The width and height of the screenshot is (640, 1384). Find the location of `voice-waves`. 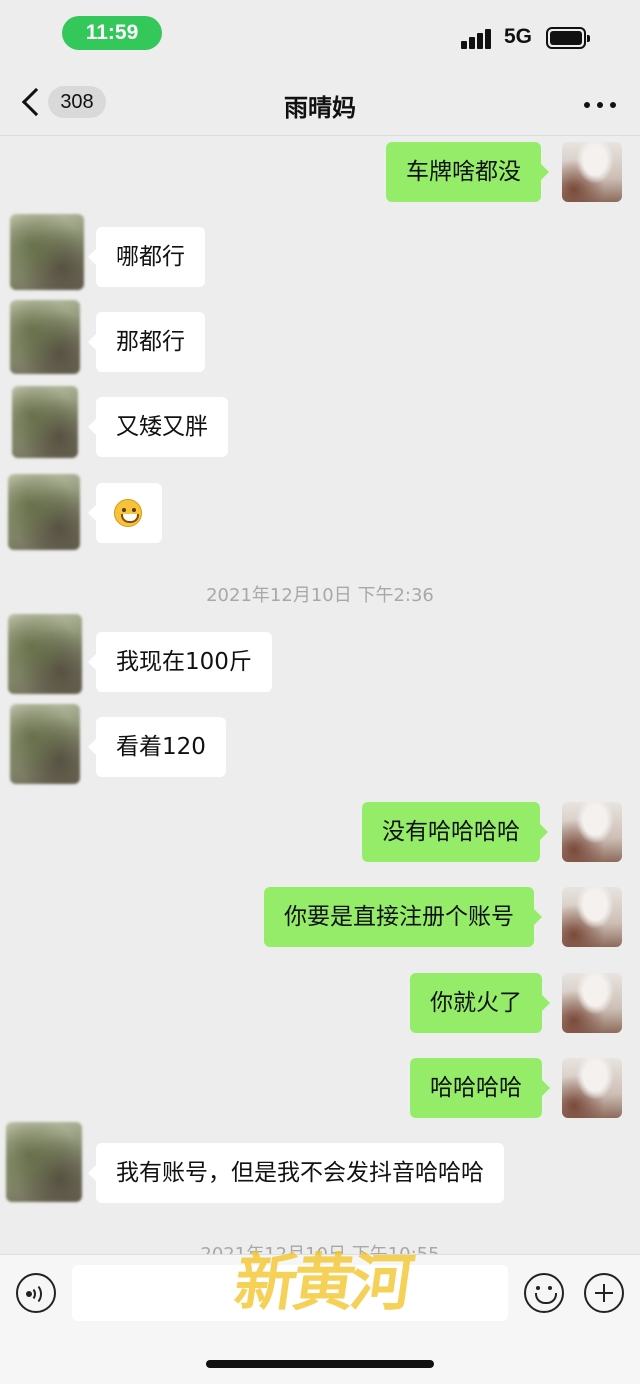

voice-waves is located at coordinates (36, 1294).